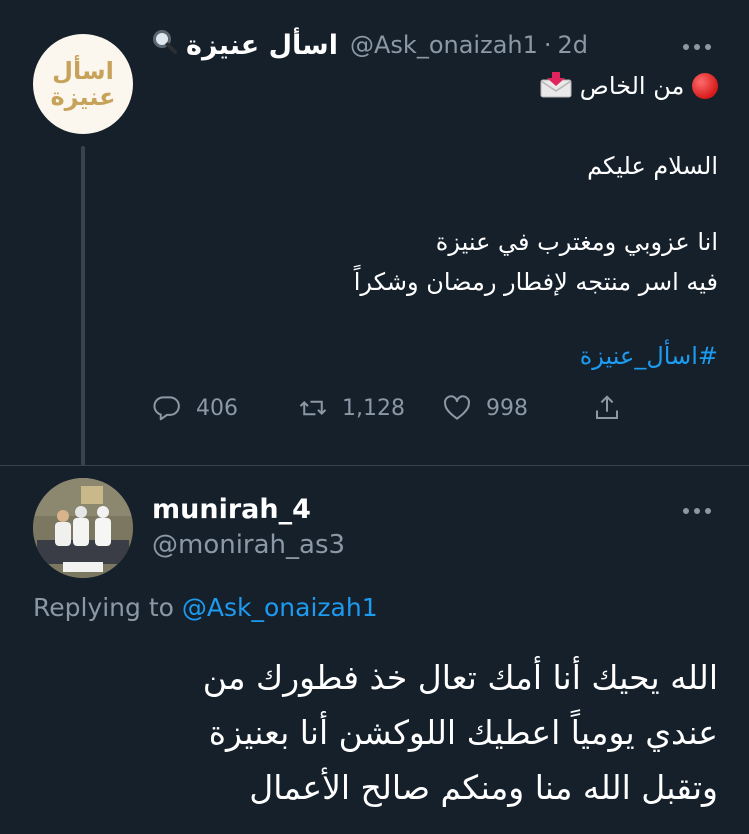 The width and height of the screenshot is (749, 834). I want to click on replying-to-label: Replying to, so click(103, 607).